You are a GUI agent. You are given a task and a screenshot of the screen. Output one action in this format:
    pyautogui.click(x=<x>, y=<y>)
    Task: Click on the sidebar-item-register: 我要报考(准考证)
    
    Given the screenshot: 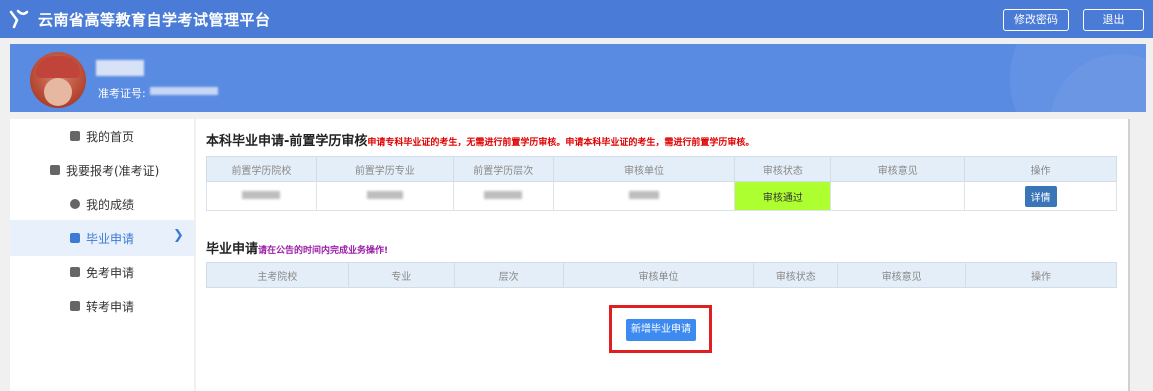 What is the action you would take?
    pyautogui.click(x=102, y=170)
    